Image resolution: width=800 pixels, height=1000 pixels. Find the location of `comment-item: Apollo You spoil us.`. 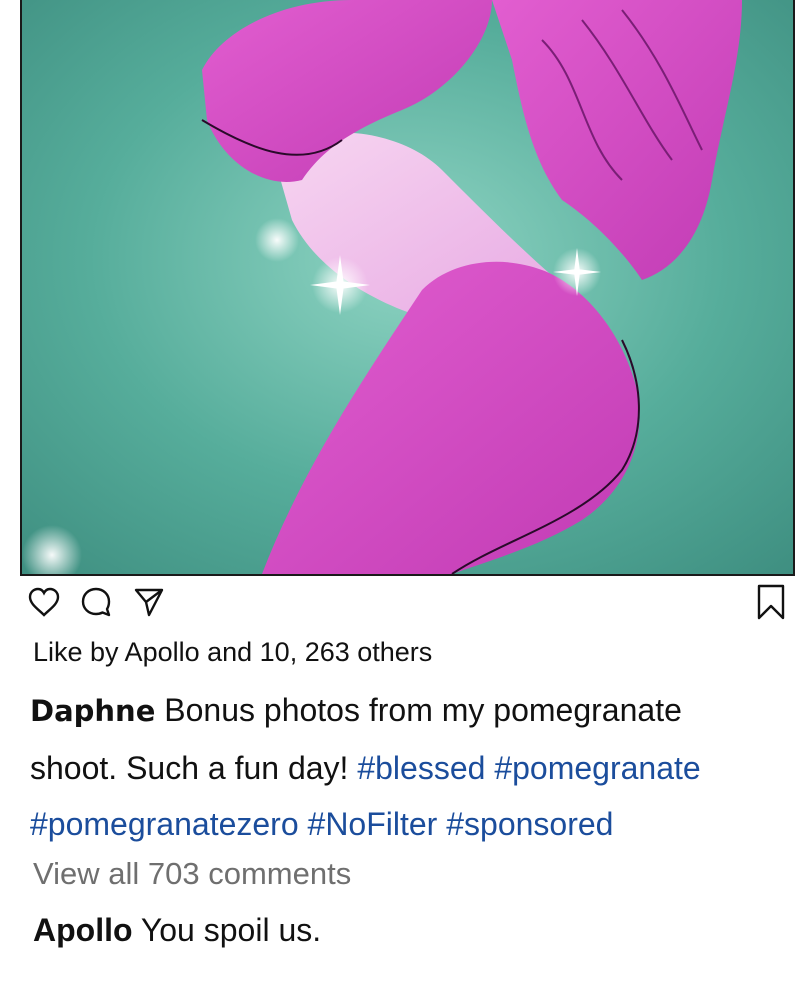

comment-item: Apollo You spoil us. is located at coordinates (177, 930).